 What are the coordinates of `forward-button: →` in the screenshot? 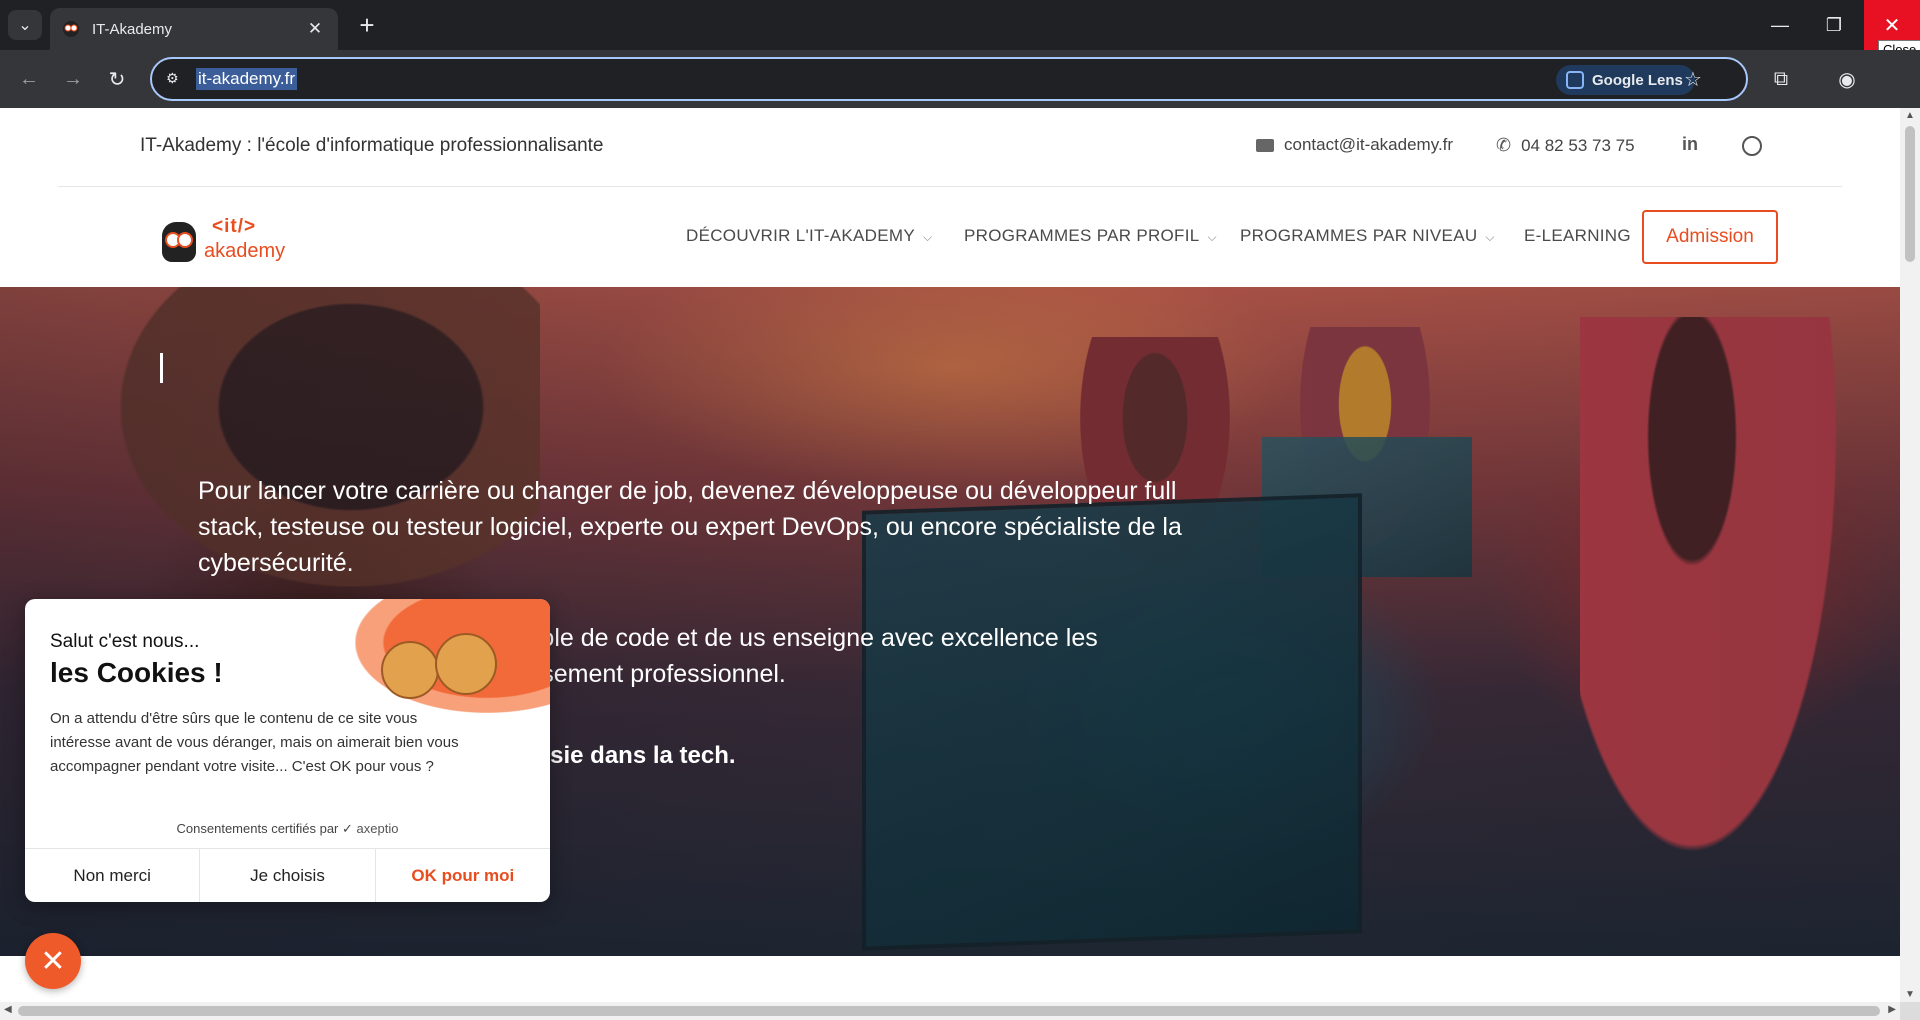 It's located at (73, 79).